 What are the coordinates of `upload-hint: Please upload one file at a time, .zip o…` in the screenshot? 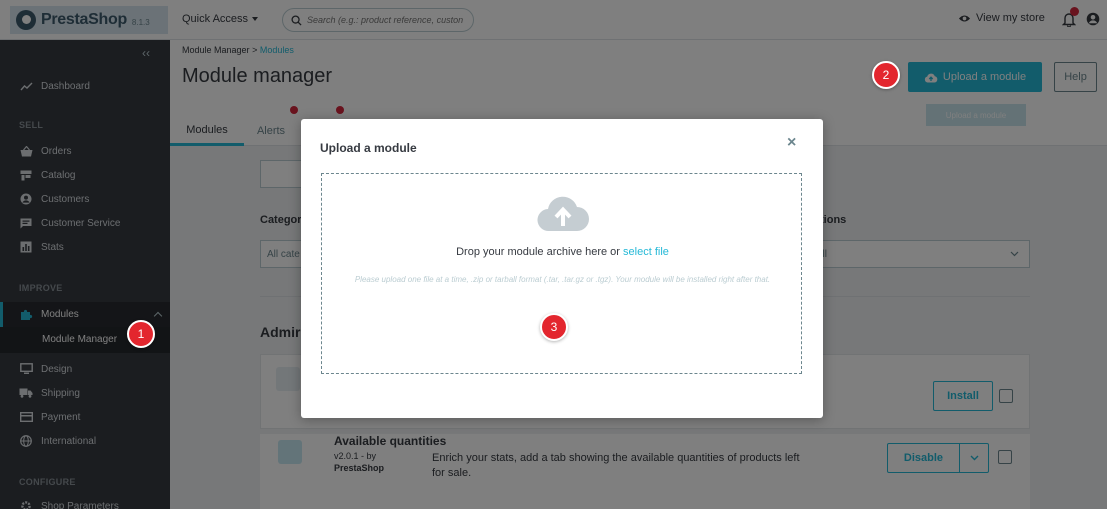 It's located at (562, 279).